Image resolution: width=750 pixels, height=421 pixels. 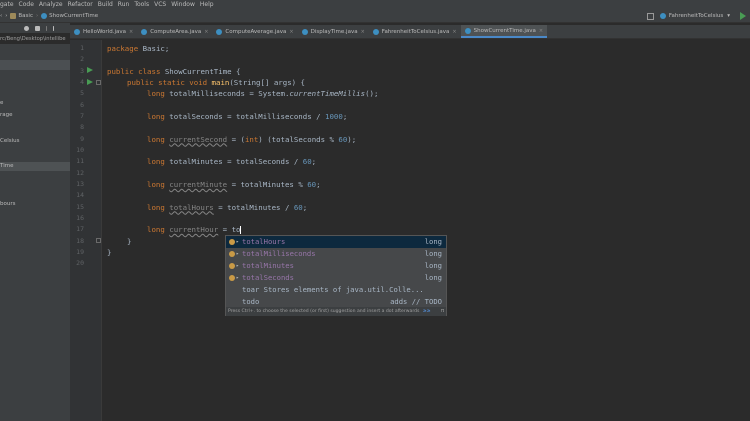 What do you see at coordinates (194, 229) in the screenshot?
I see `code-line-17: long currentHour = to` at bounding box center [194, 229].